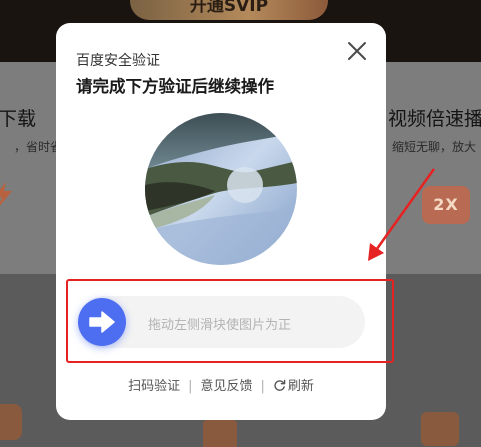  Describe the element at coordinates (175, 86) in the screenshot. I see `dialog-title: 请完成下方验证后继续操作` at that location.